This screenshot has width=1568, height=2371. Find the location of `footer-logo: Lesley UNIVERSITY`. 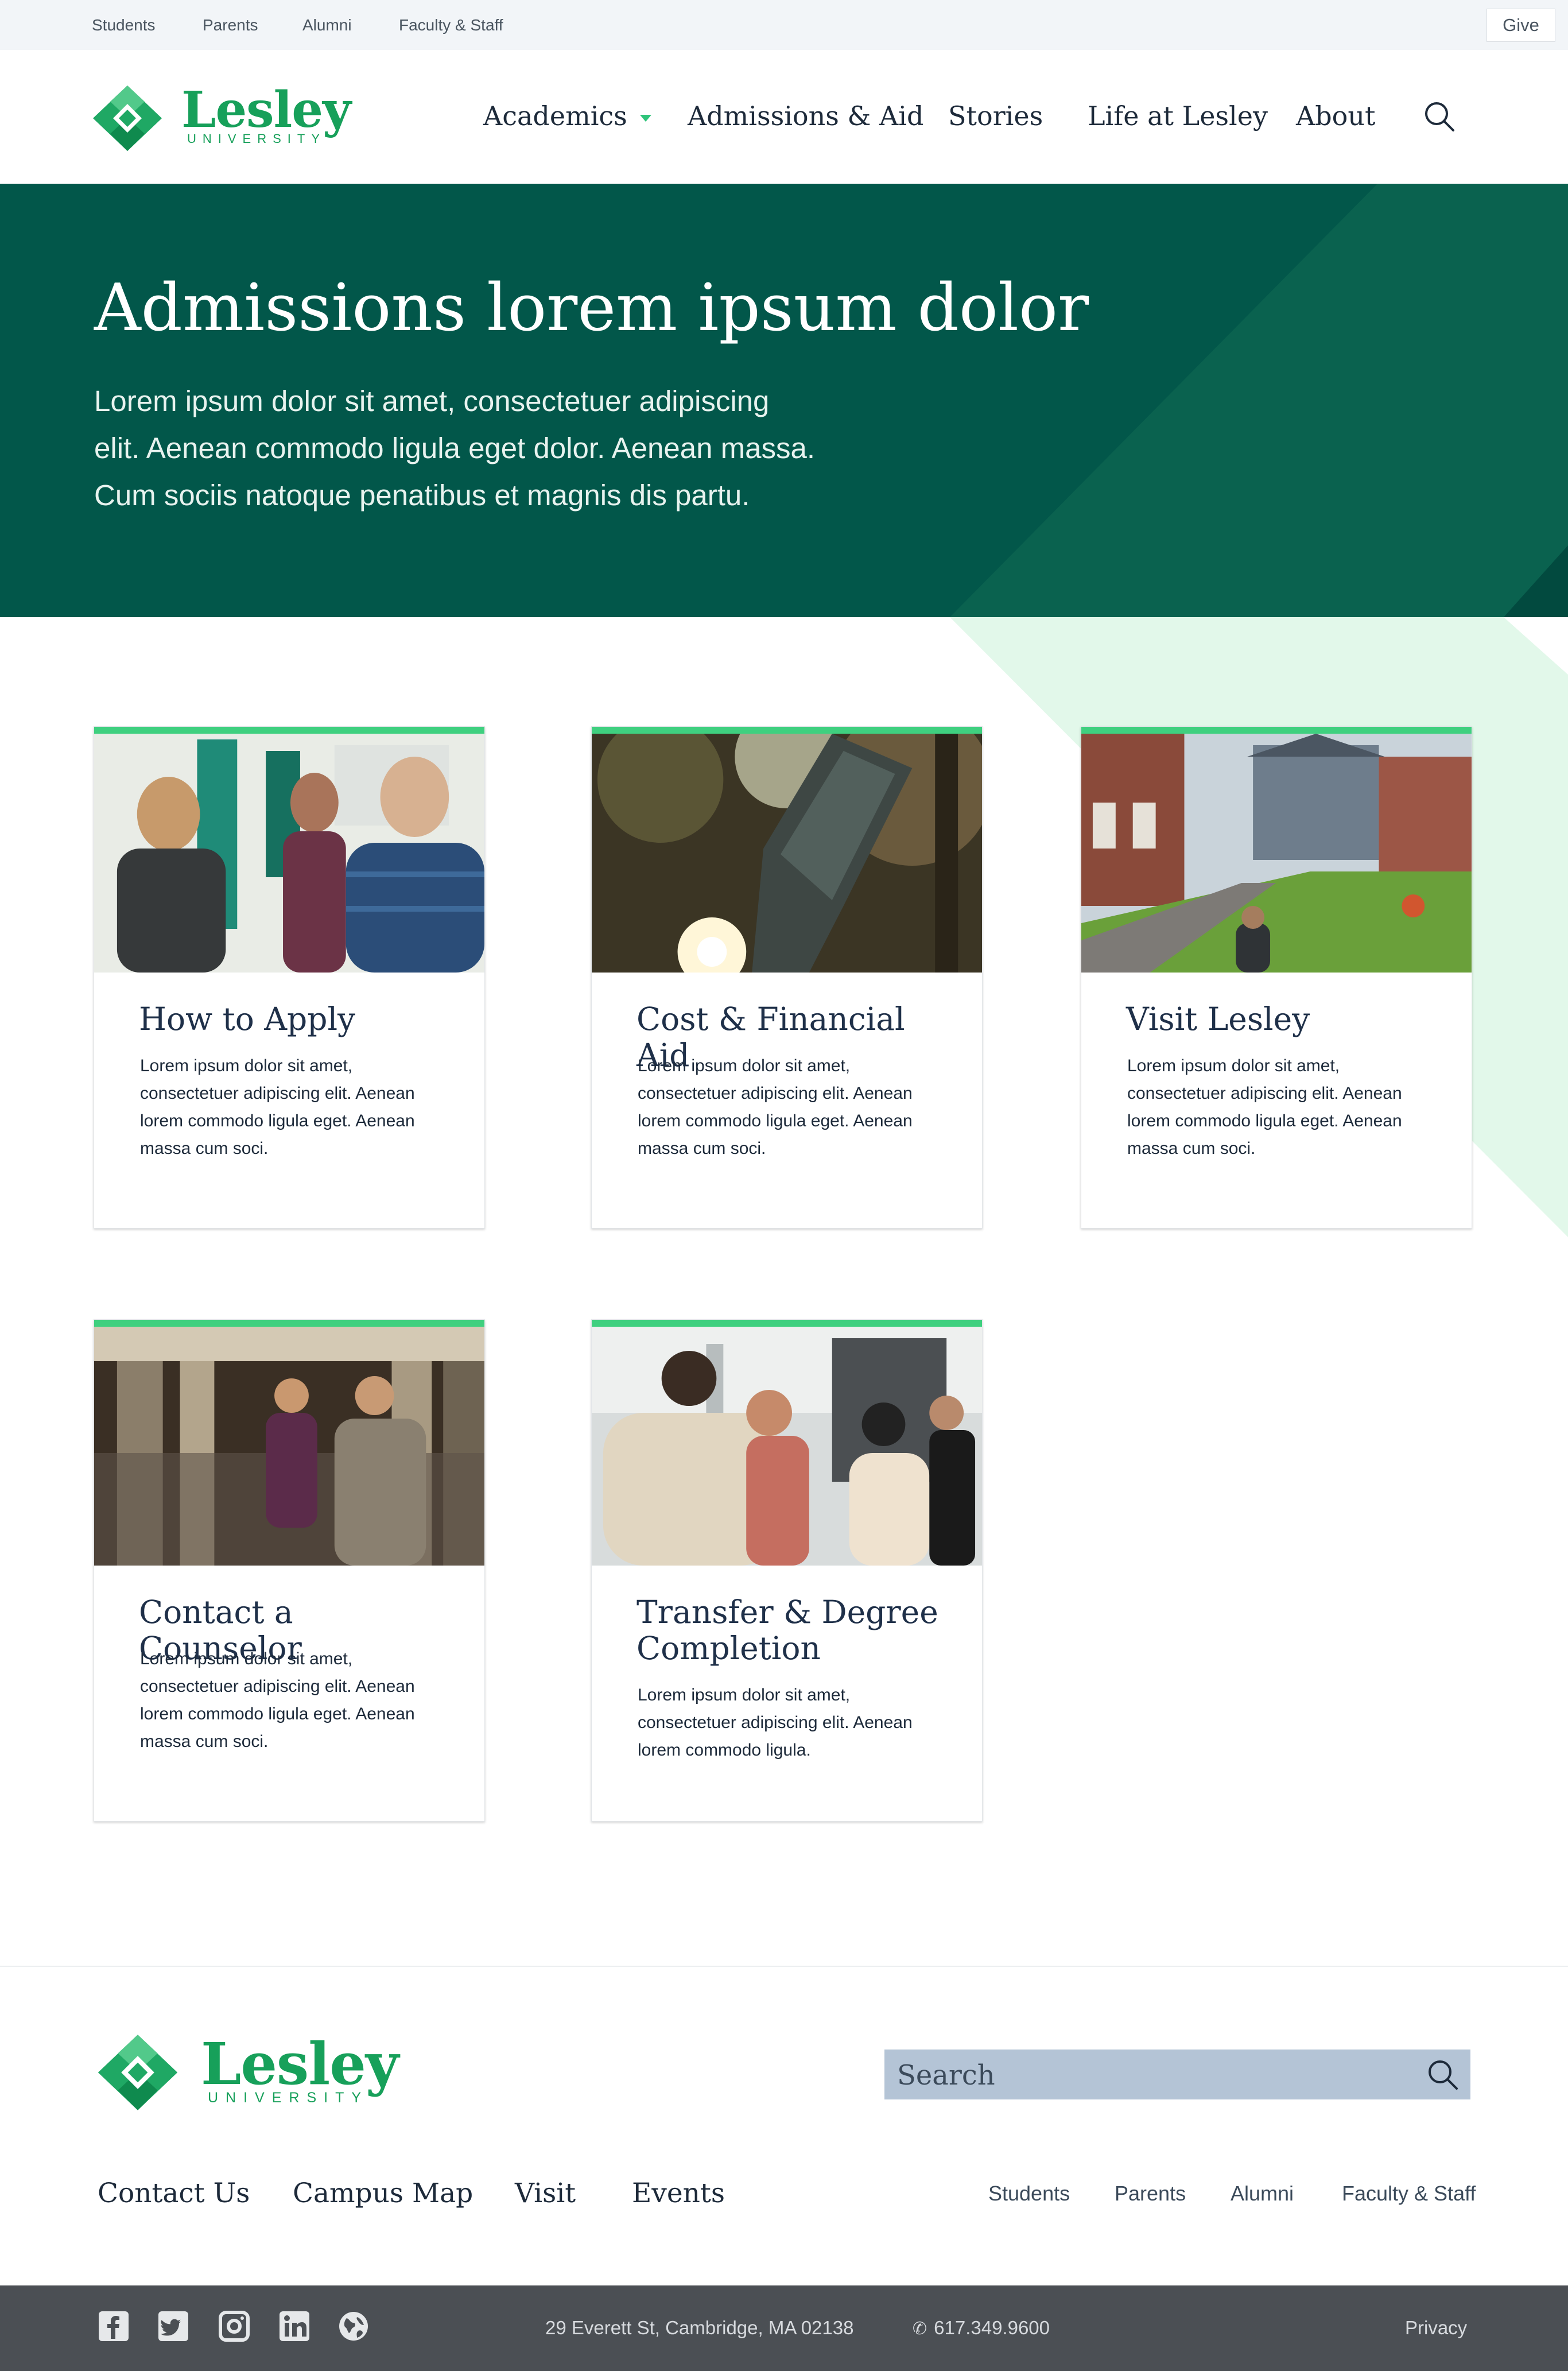

footer-logo: Lesley UNIVERSITY is located at coordinates (248, 2072).